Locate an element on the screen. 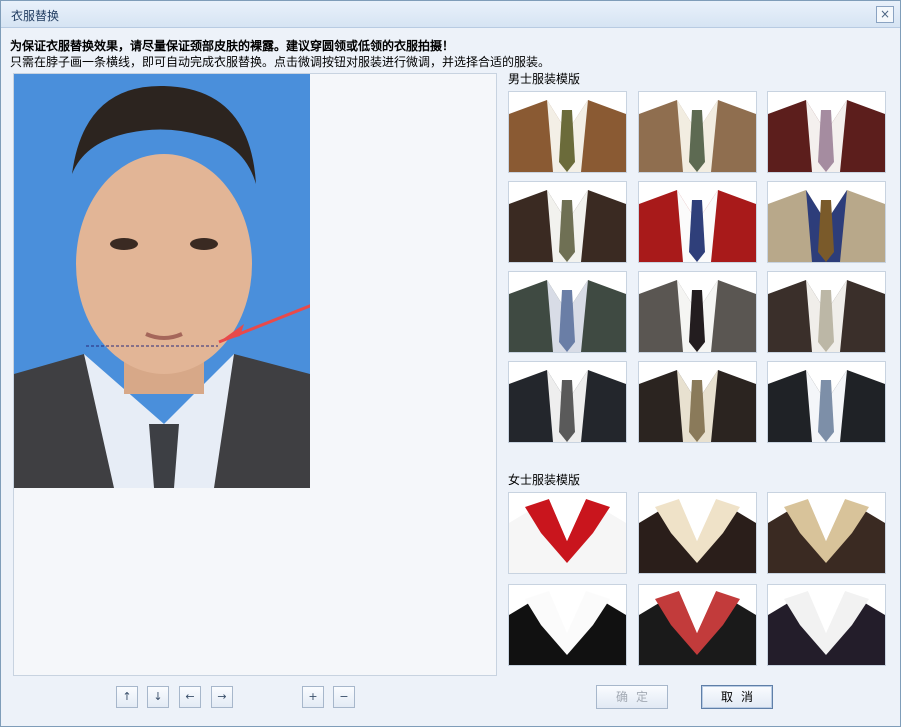  left-arrow-icon: ← is located at coordinates (190, 696).